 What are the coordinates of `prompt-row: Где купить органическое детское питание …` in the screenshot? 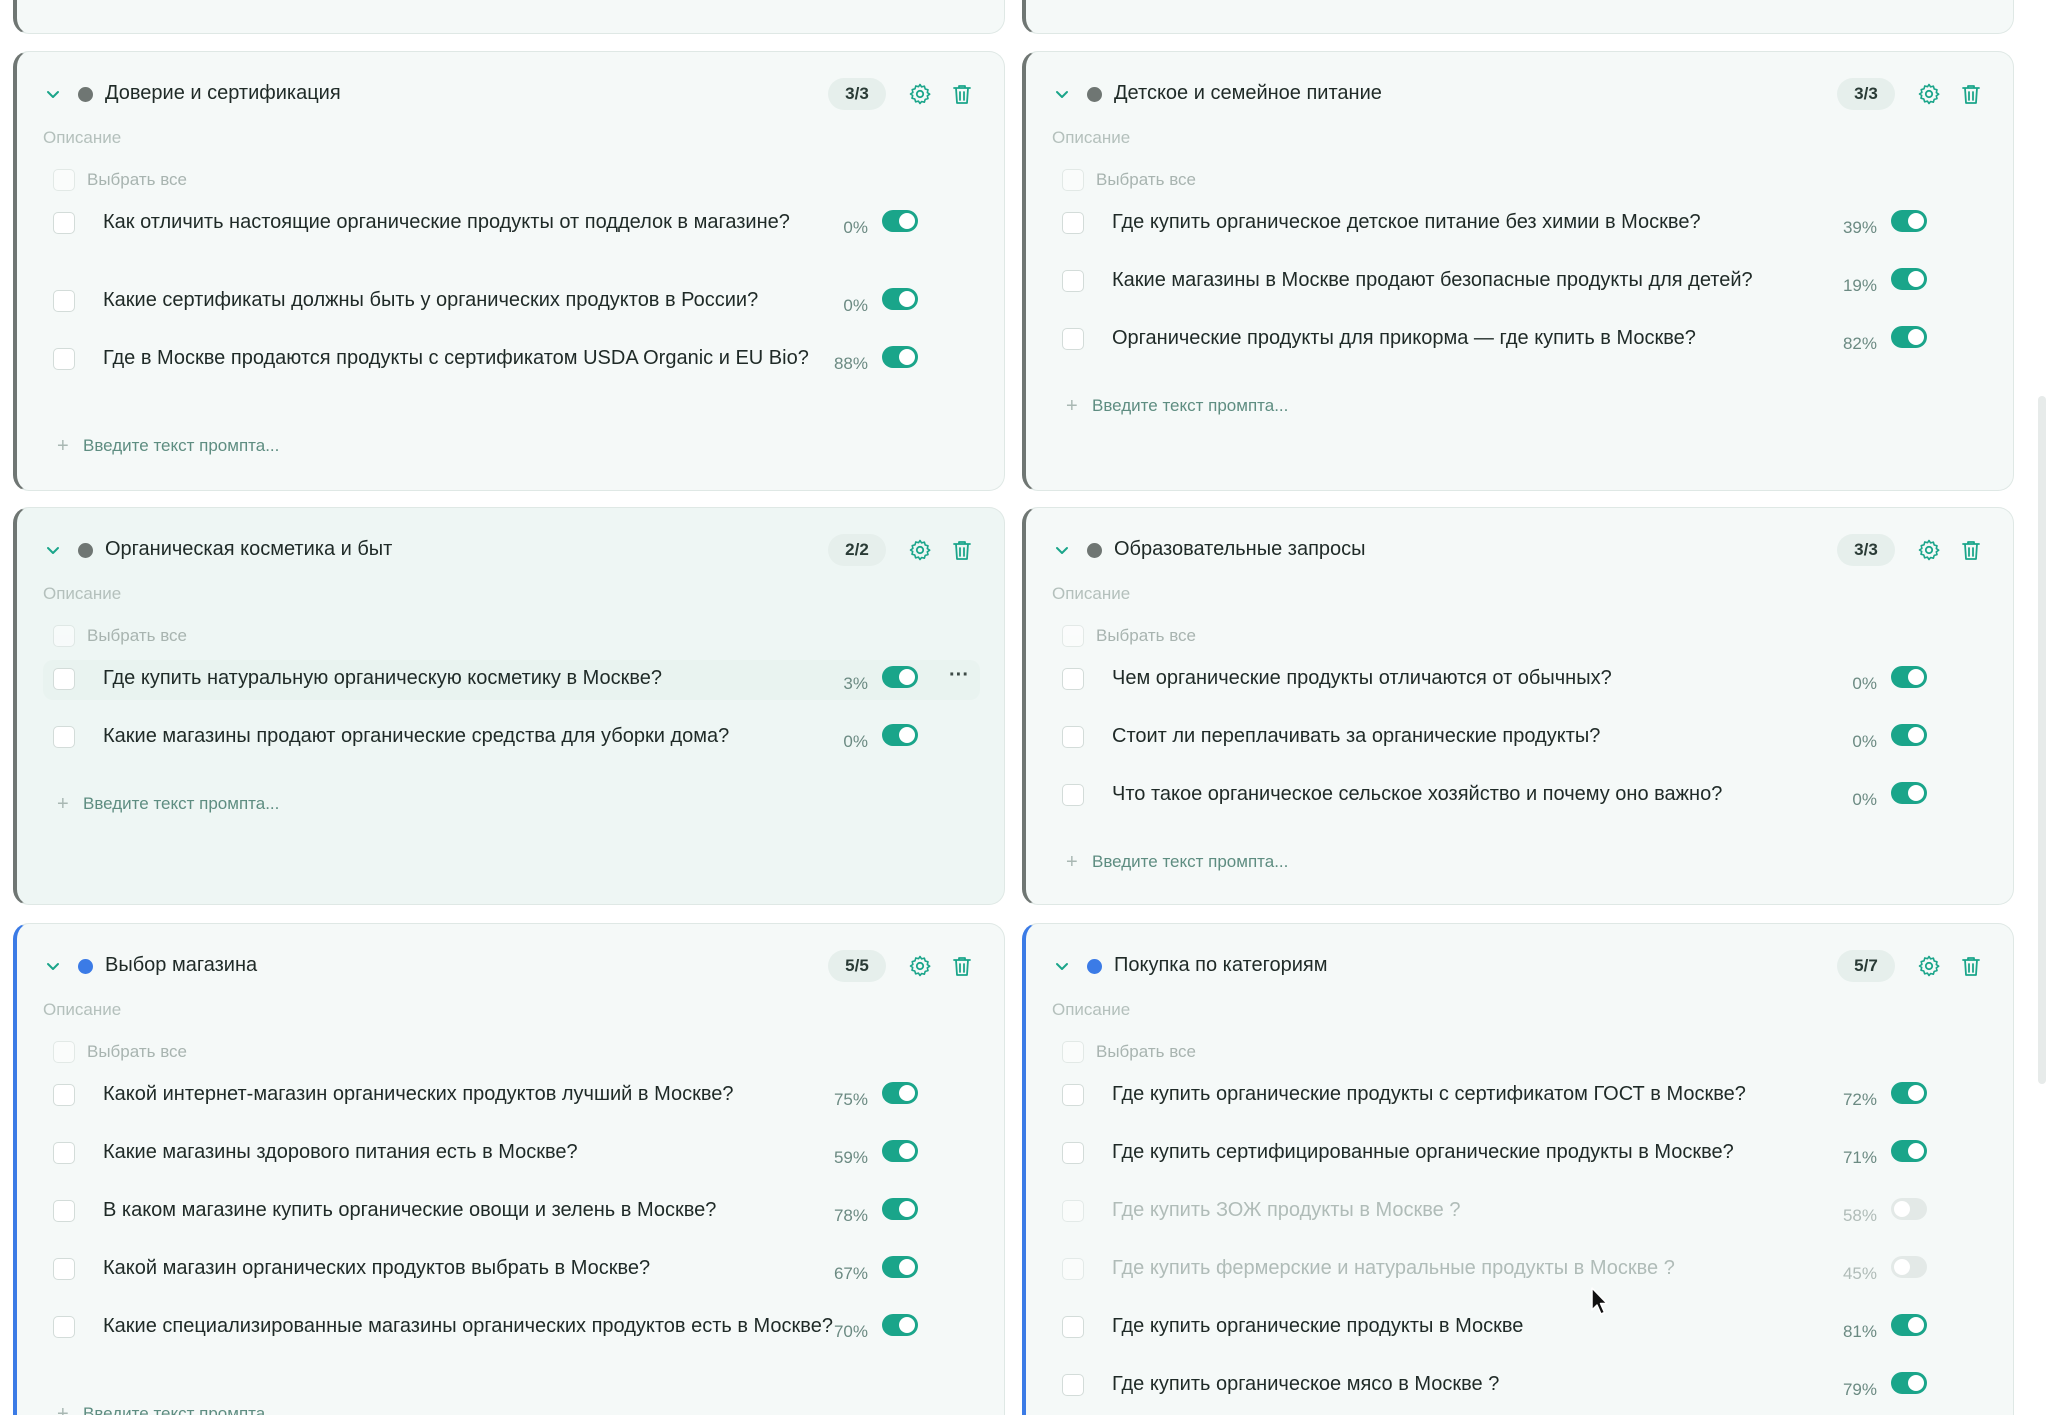 It's located at (1520, 224).